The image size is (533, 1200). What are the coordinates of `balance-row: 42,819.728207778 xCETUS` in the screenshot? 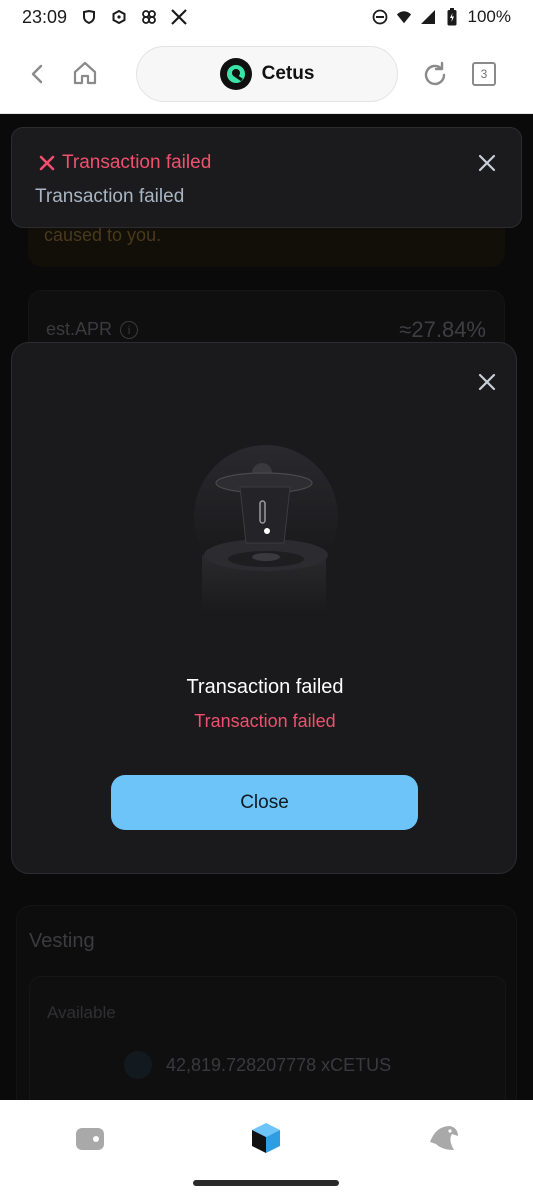 It's located at (257, 1065).